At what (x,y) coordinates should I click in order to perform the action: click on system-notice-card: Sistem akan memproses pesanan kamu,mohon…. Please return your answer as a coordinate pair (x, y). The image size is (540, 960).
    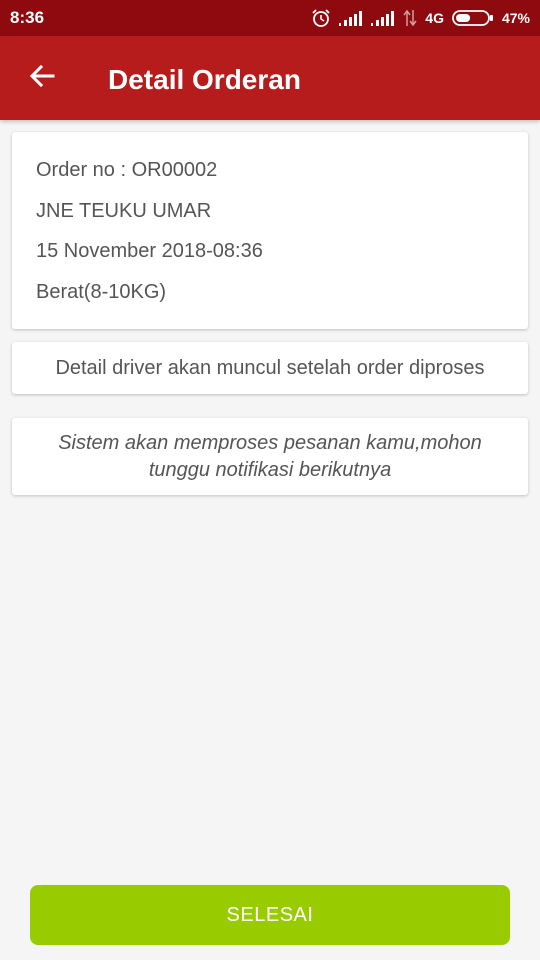
    Looking at the image, I should click on (270, 456).